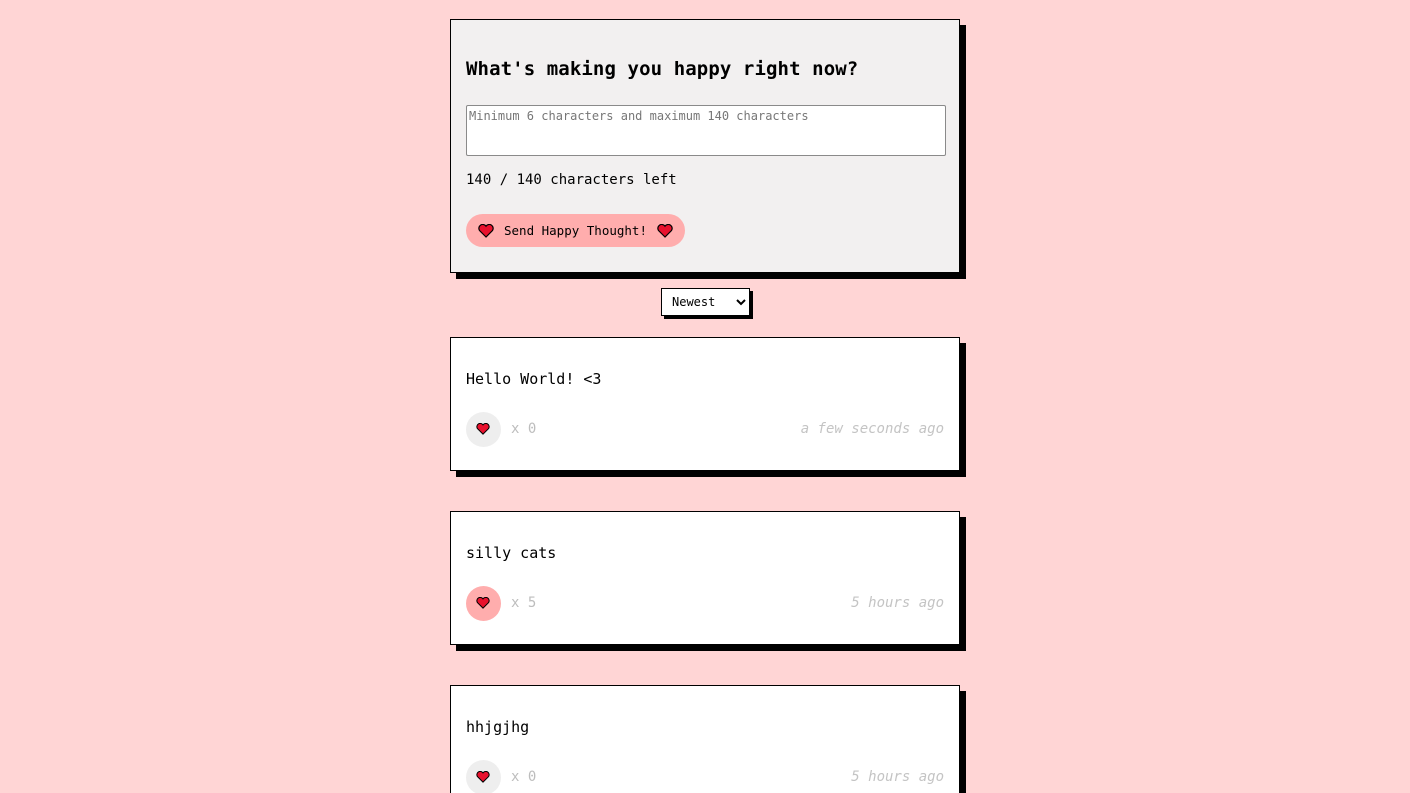 The image size is (1410, 793). What do you see at coordinates (662, 69) in the screenshot?
I see `form-title: What's making you happy right now?` at bounding box center [662, 69].